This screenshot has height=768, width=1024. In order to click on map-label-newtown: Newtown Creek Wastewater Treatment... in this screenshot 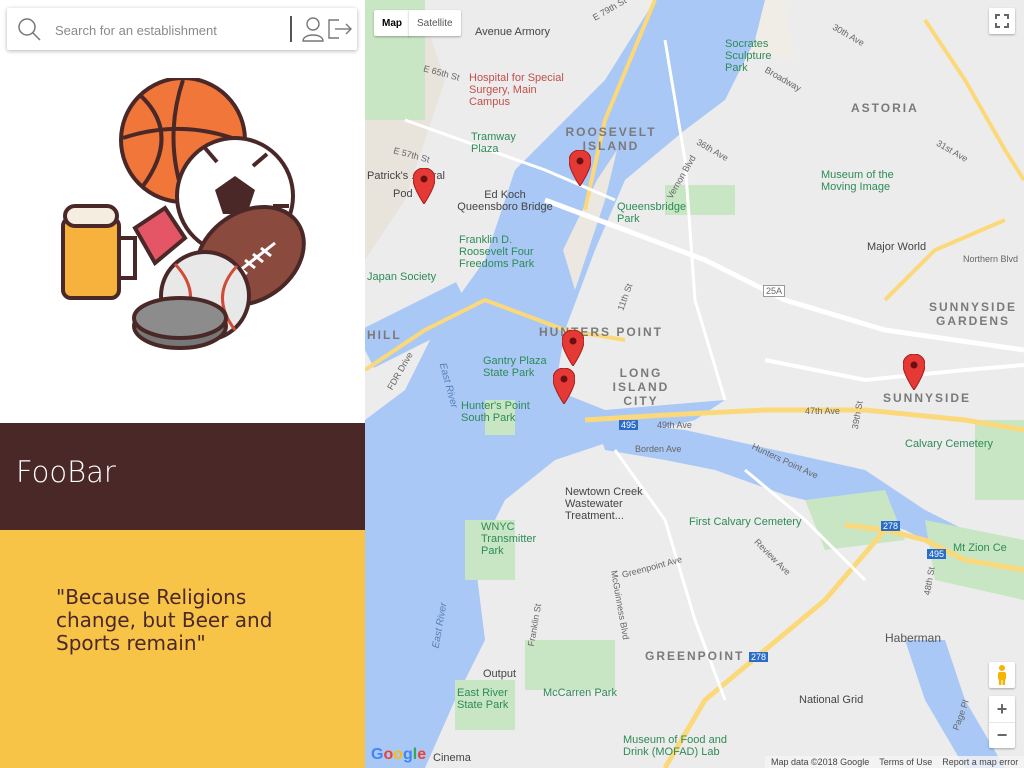, I will do `click(604, 504)`.